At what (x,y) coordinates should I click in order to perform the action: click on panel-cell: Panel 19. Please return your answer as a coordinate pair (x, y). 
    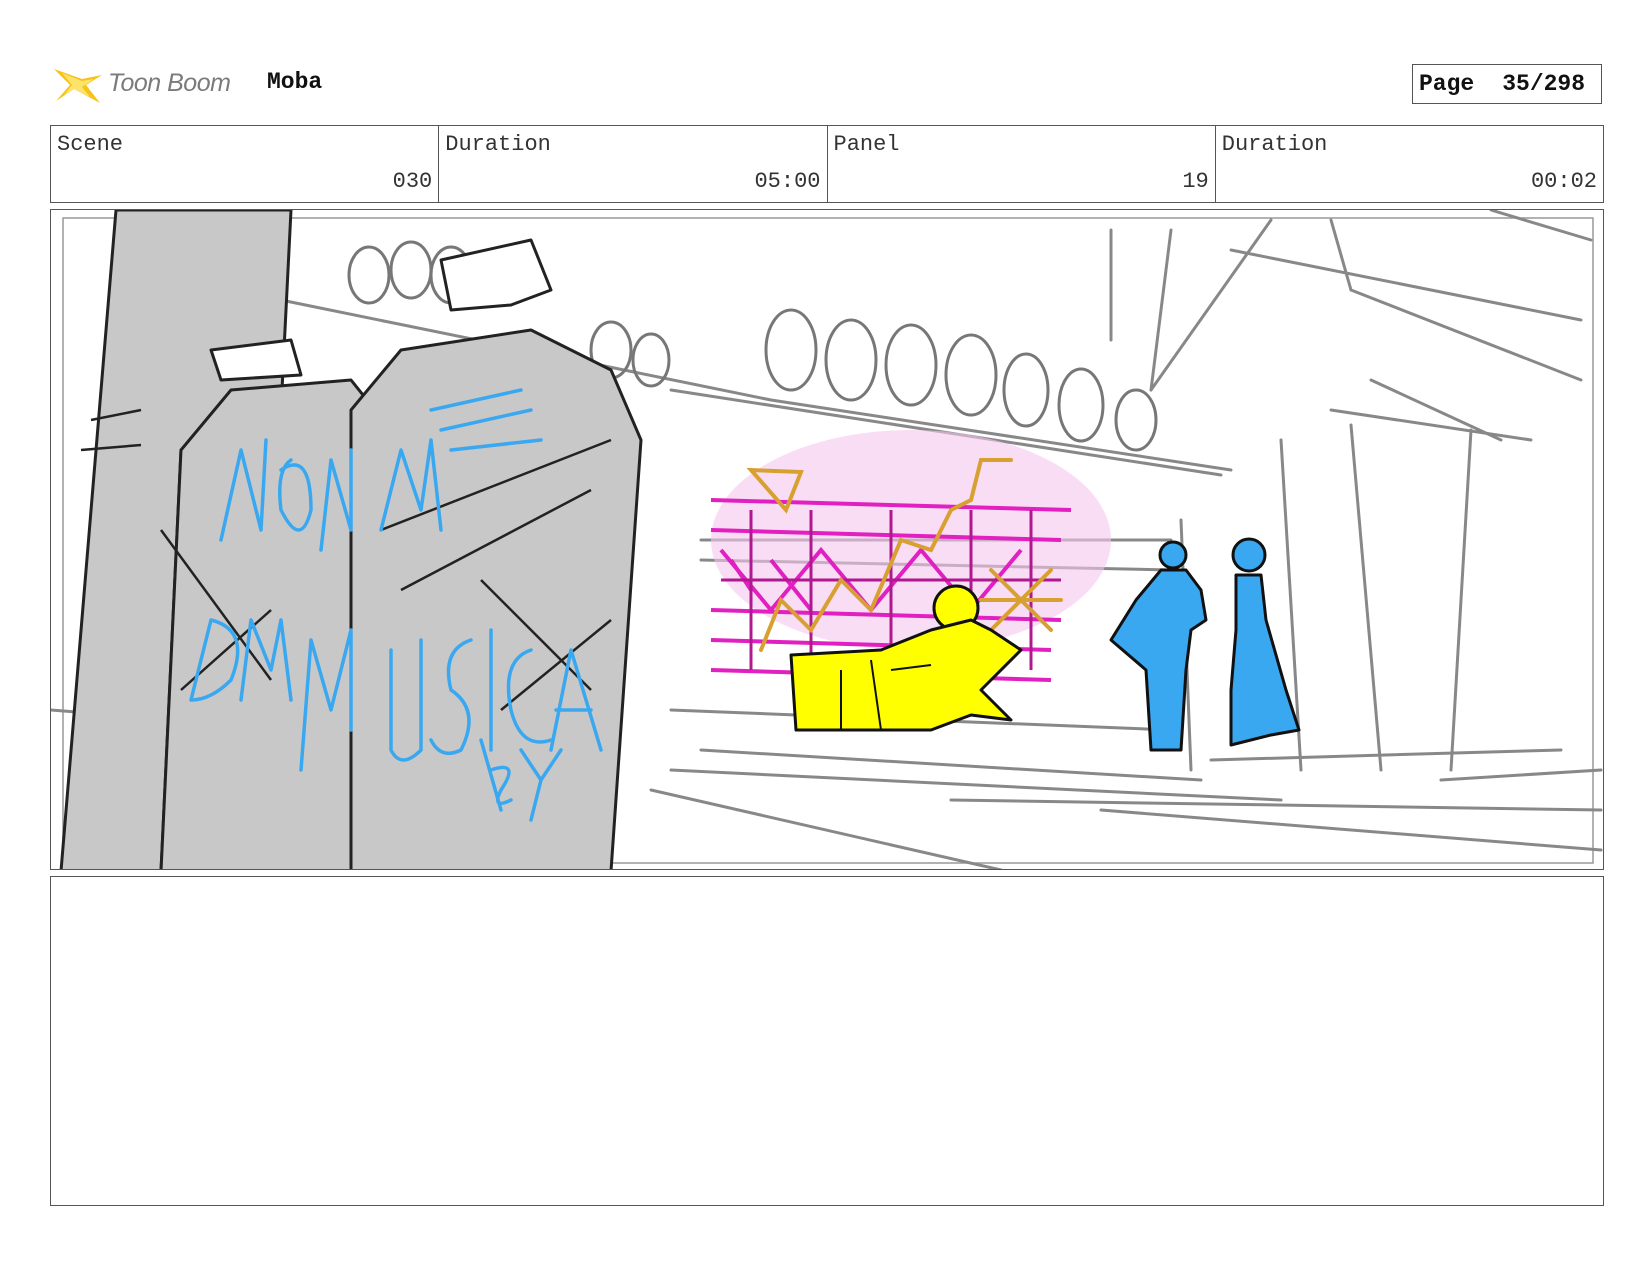
    Looking at the image, I should click on (1022, 164).